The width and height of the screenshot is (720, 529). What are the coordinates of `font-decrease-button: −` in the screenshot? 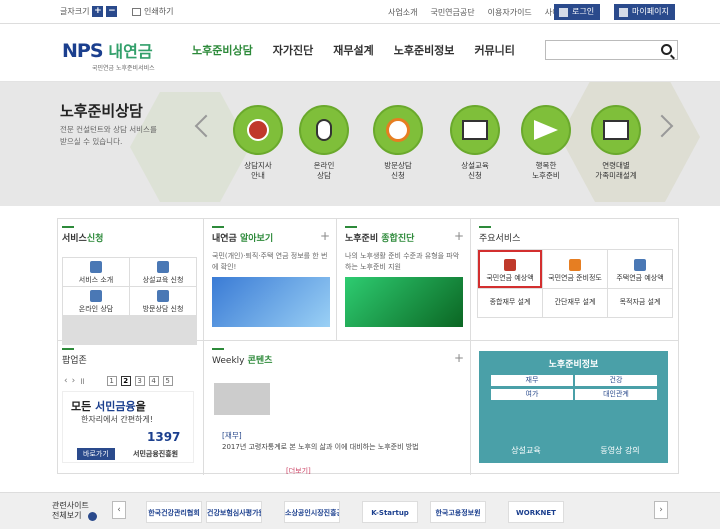 It's located at (112, 11).